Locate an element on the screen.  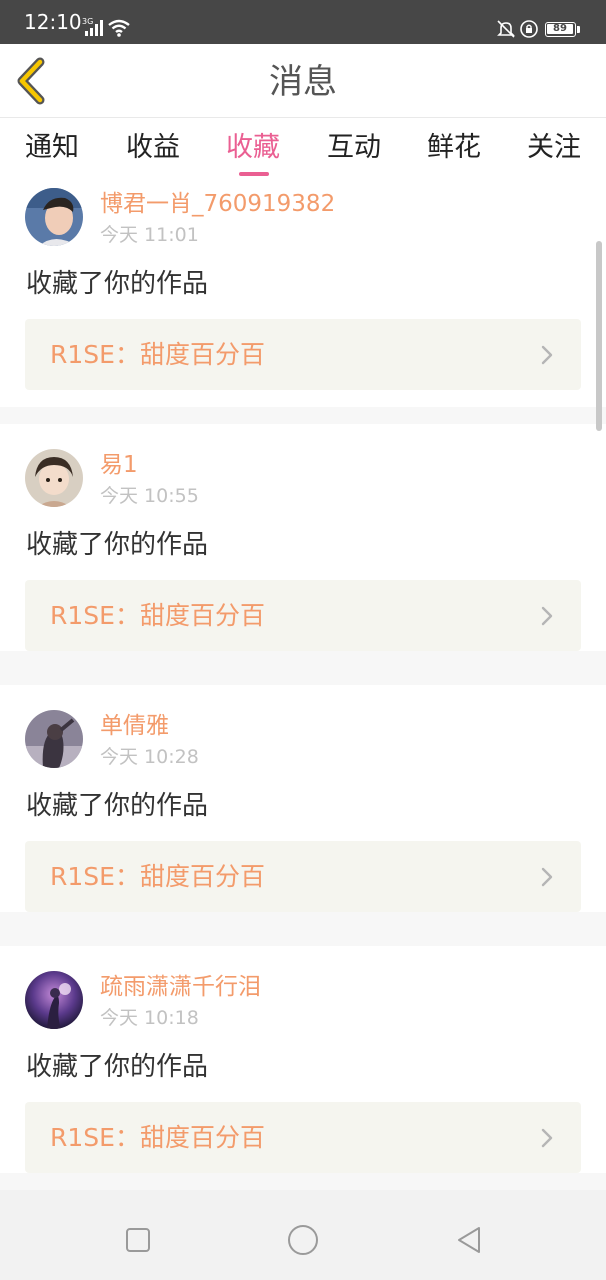
page-title: 消息 is located at coordinates (303, 82).